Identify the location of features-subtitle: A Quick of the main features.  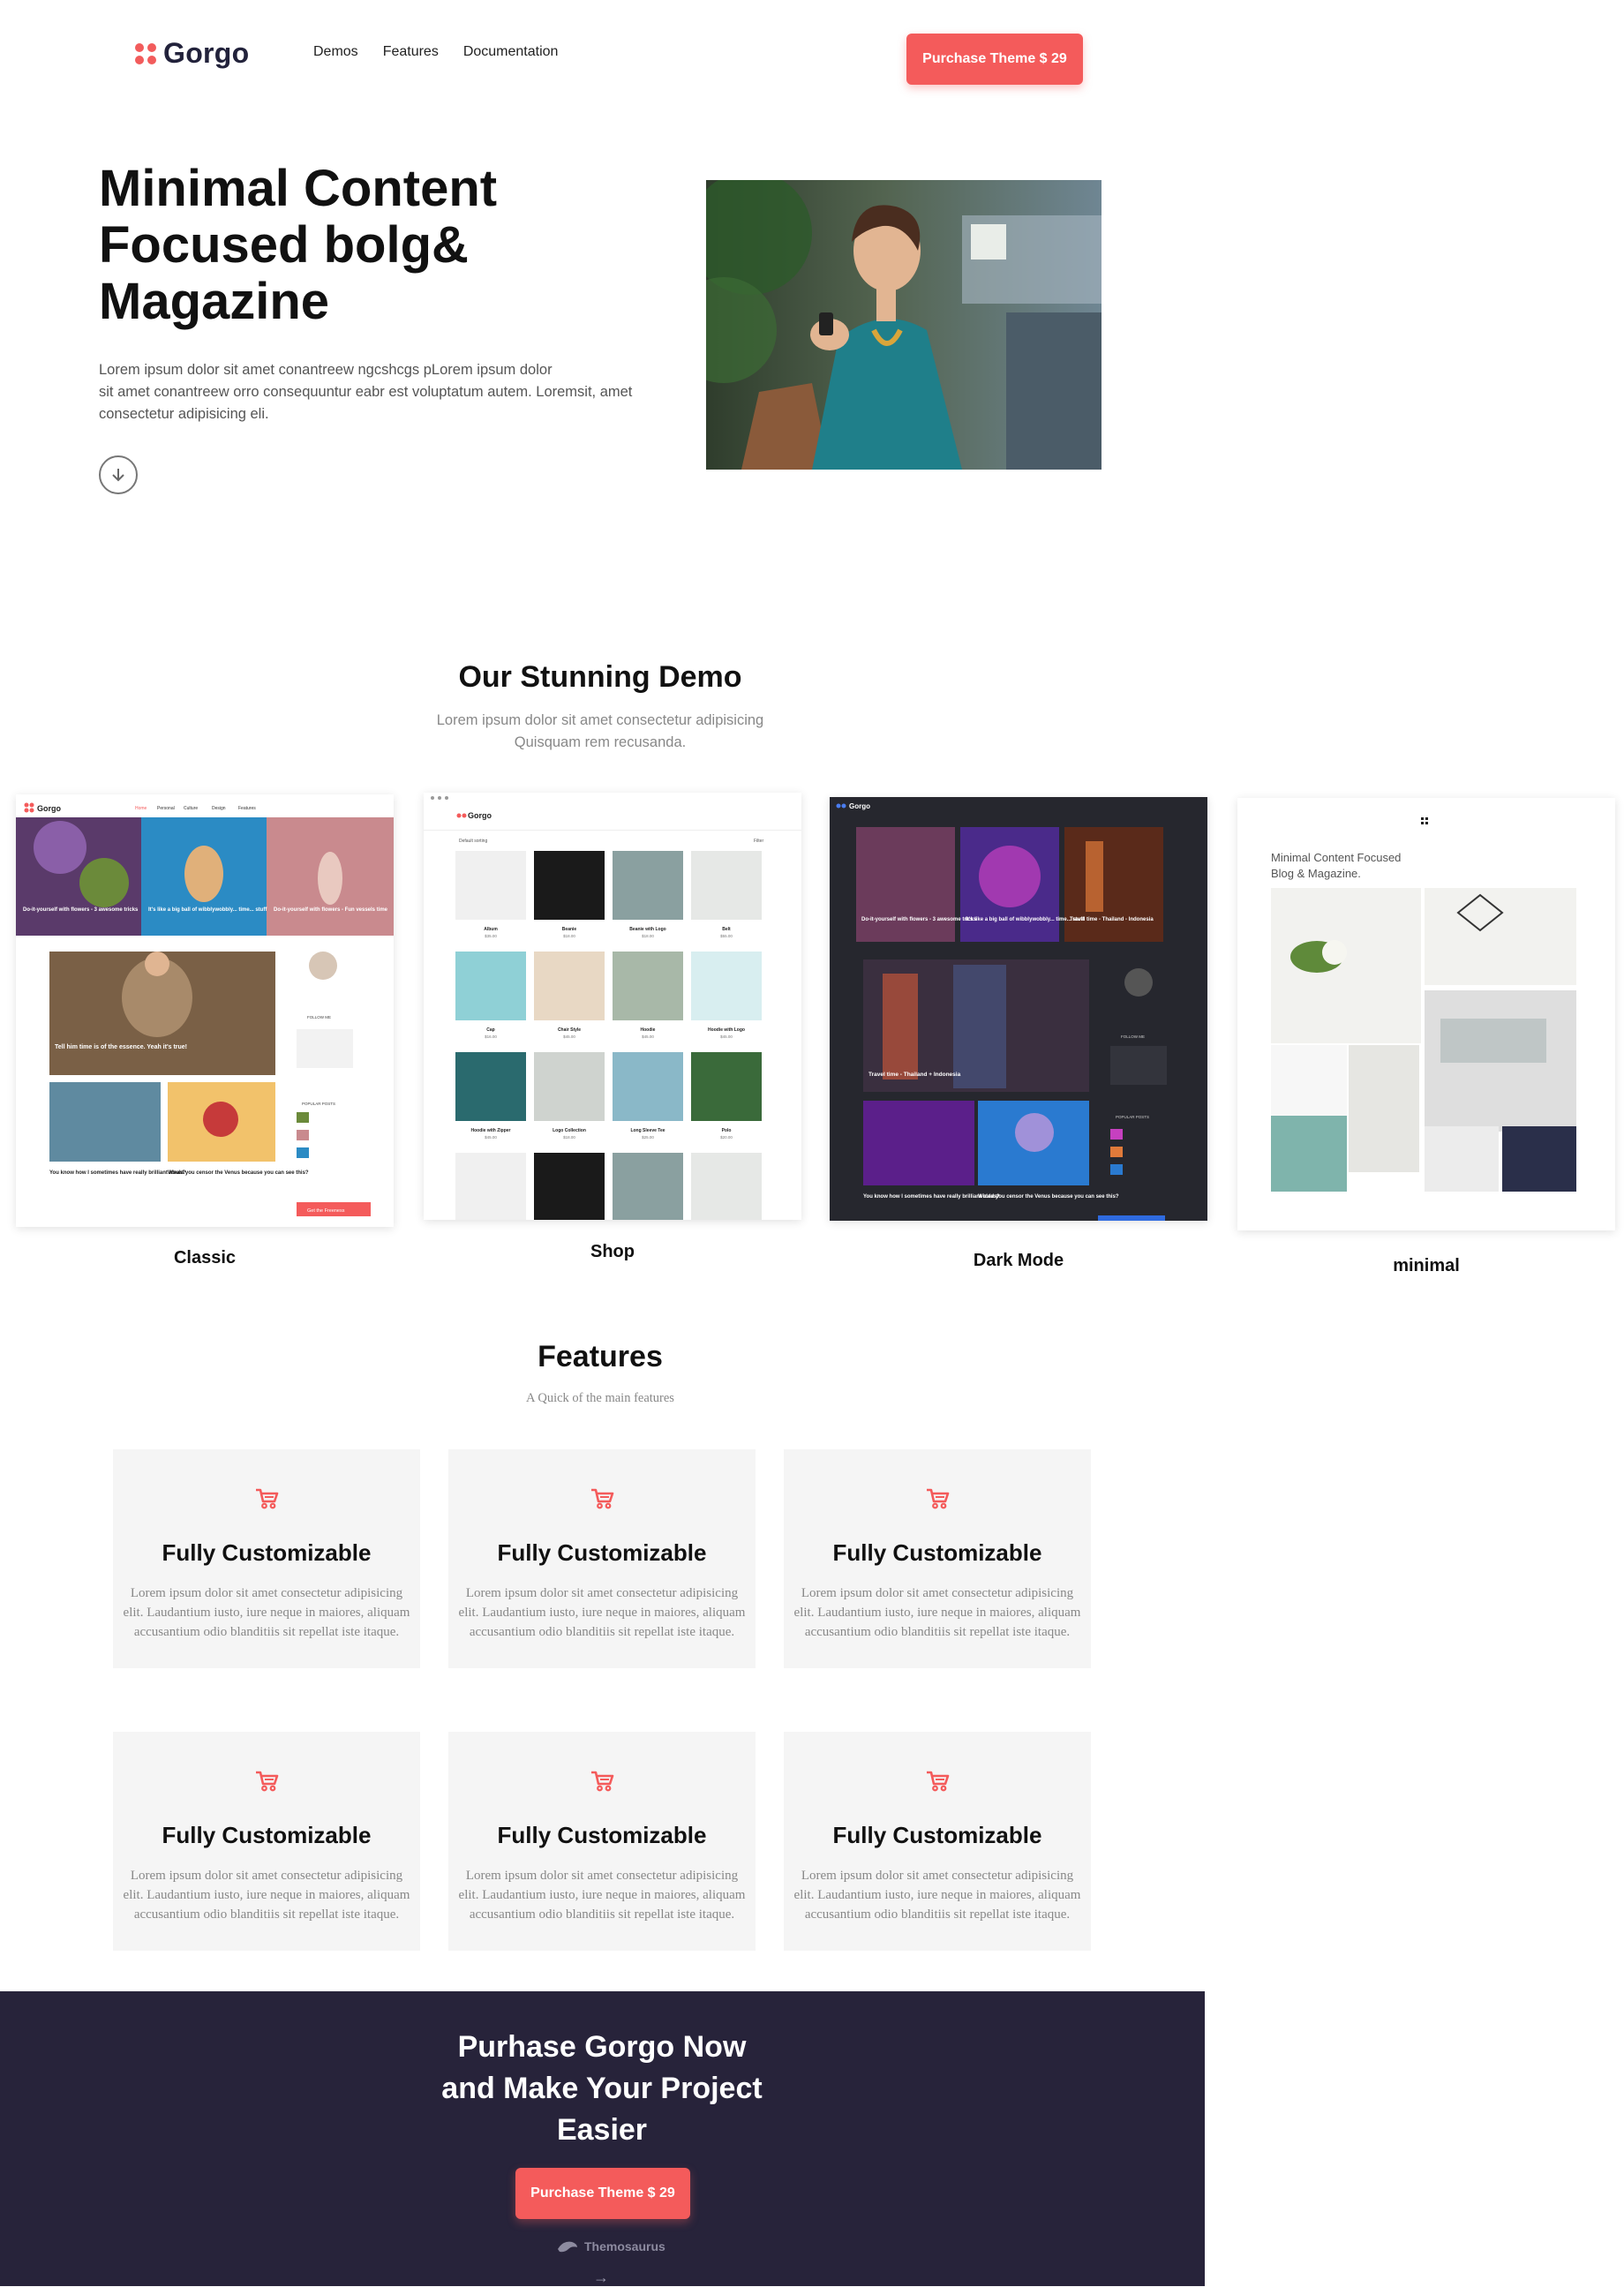
(600, 1398).